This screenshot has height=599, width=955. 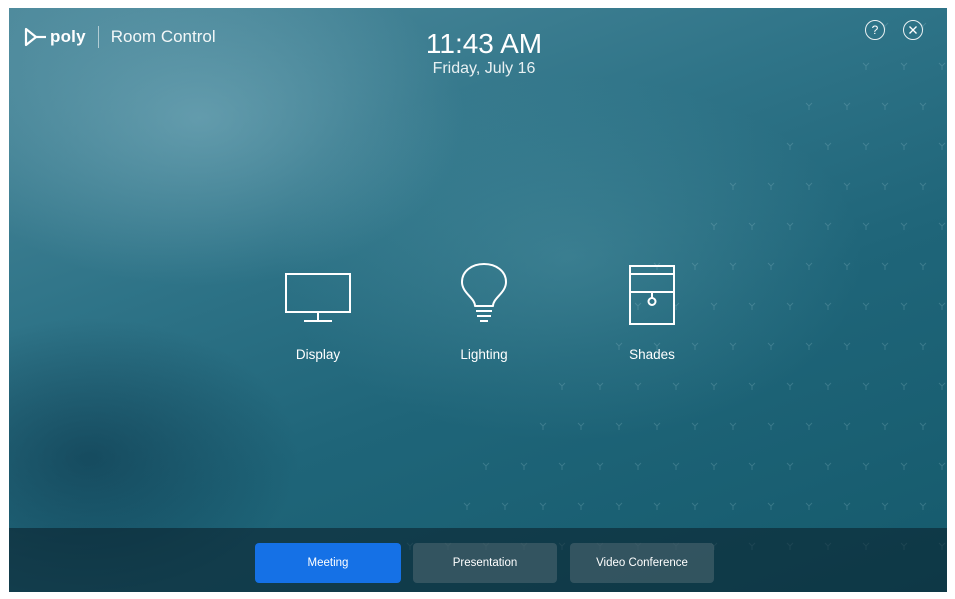 What do you see at coordinates (68, 36) in the screenshot?
I see `brand-name: poly` at bounding box center [68, 36].